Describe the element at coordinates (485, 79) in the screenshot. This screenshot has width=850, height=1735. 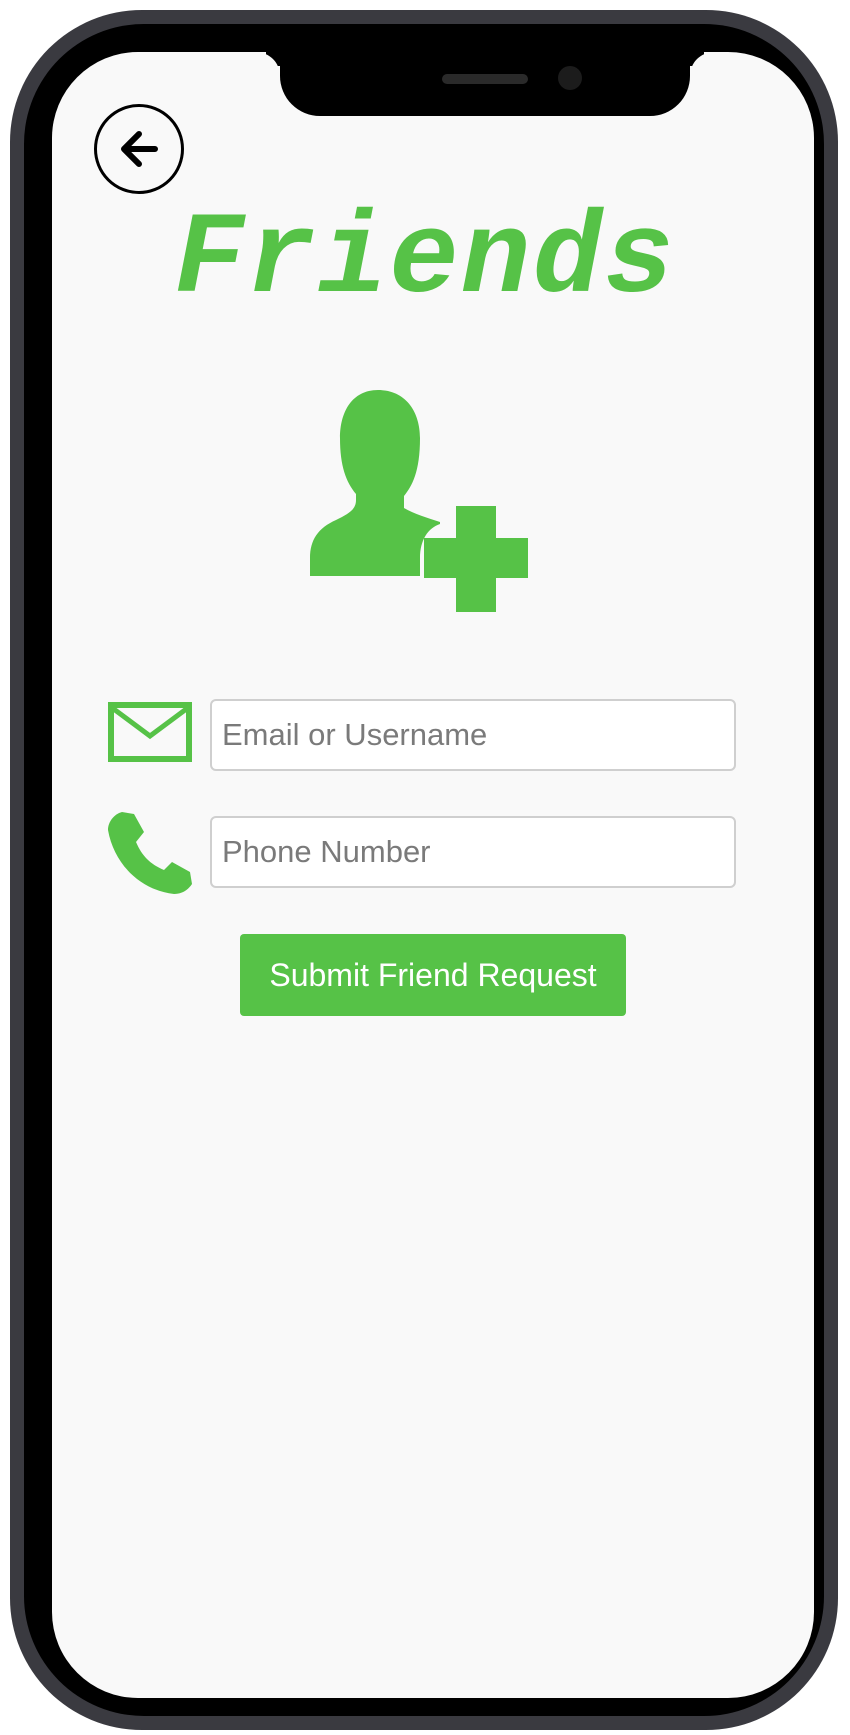
I see `speaker-grille` at that location.